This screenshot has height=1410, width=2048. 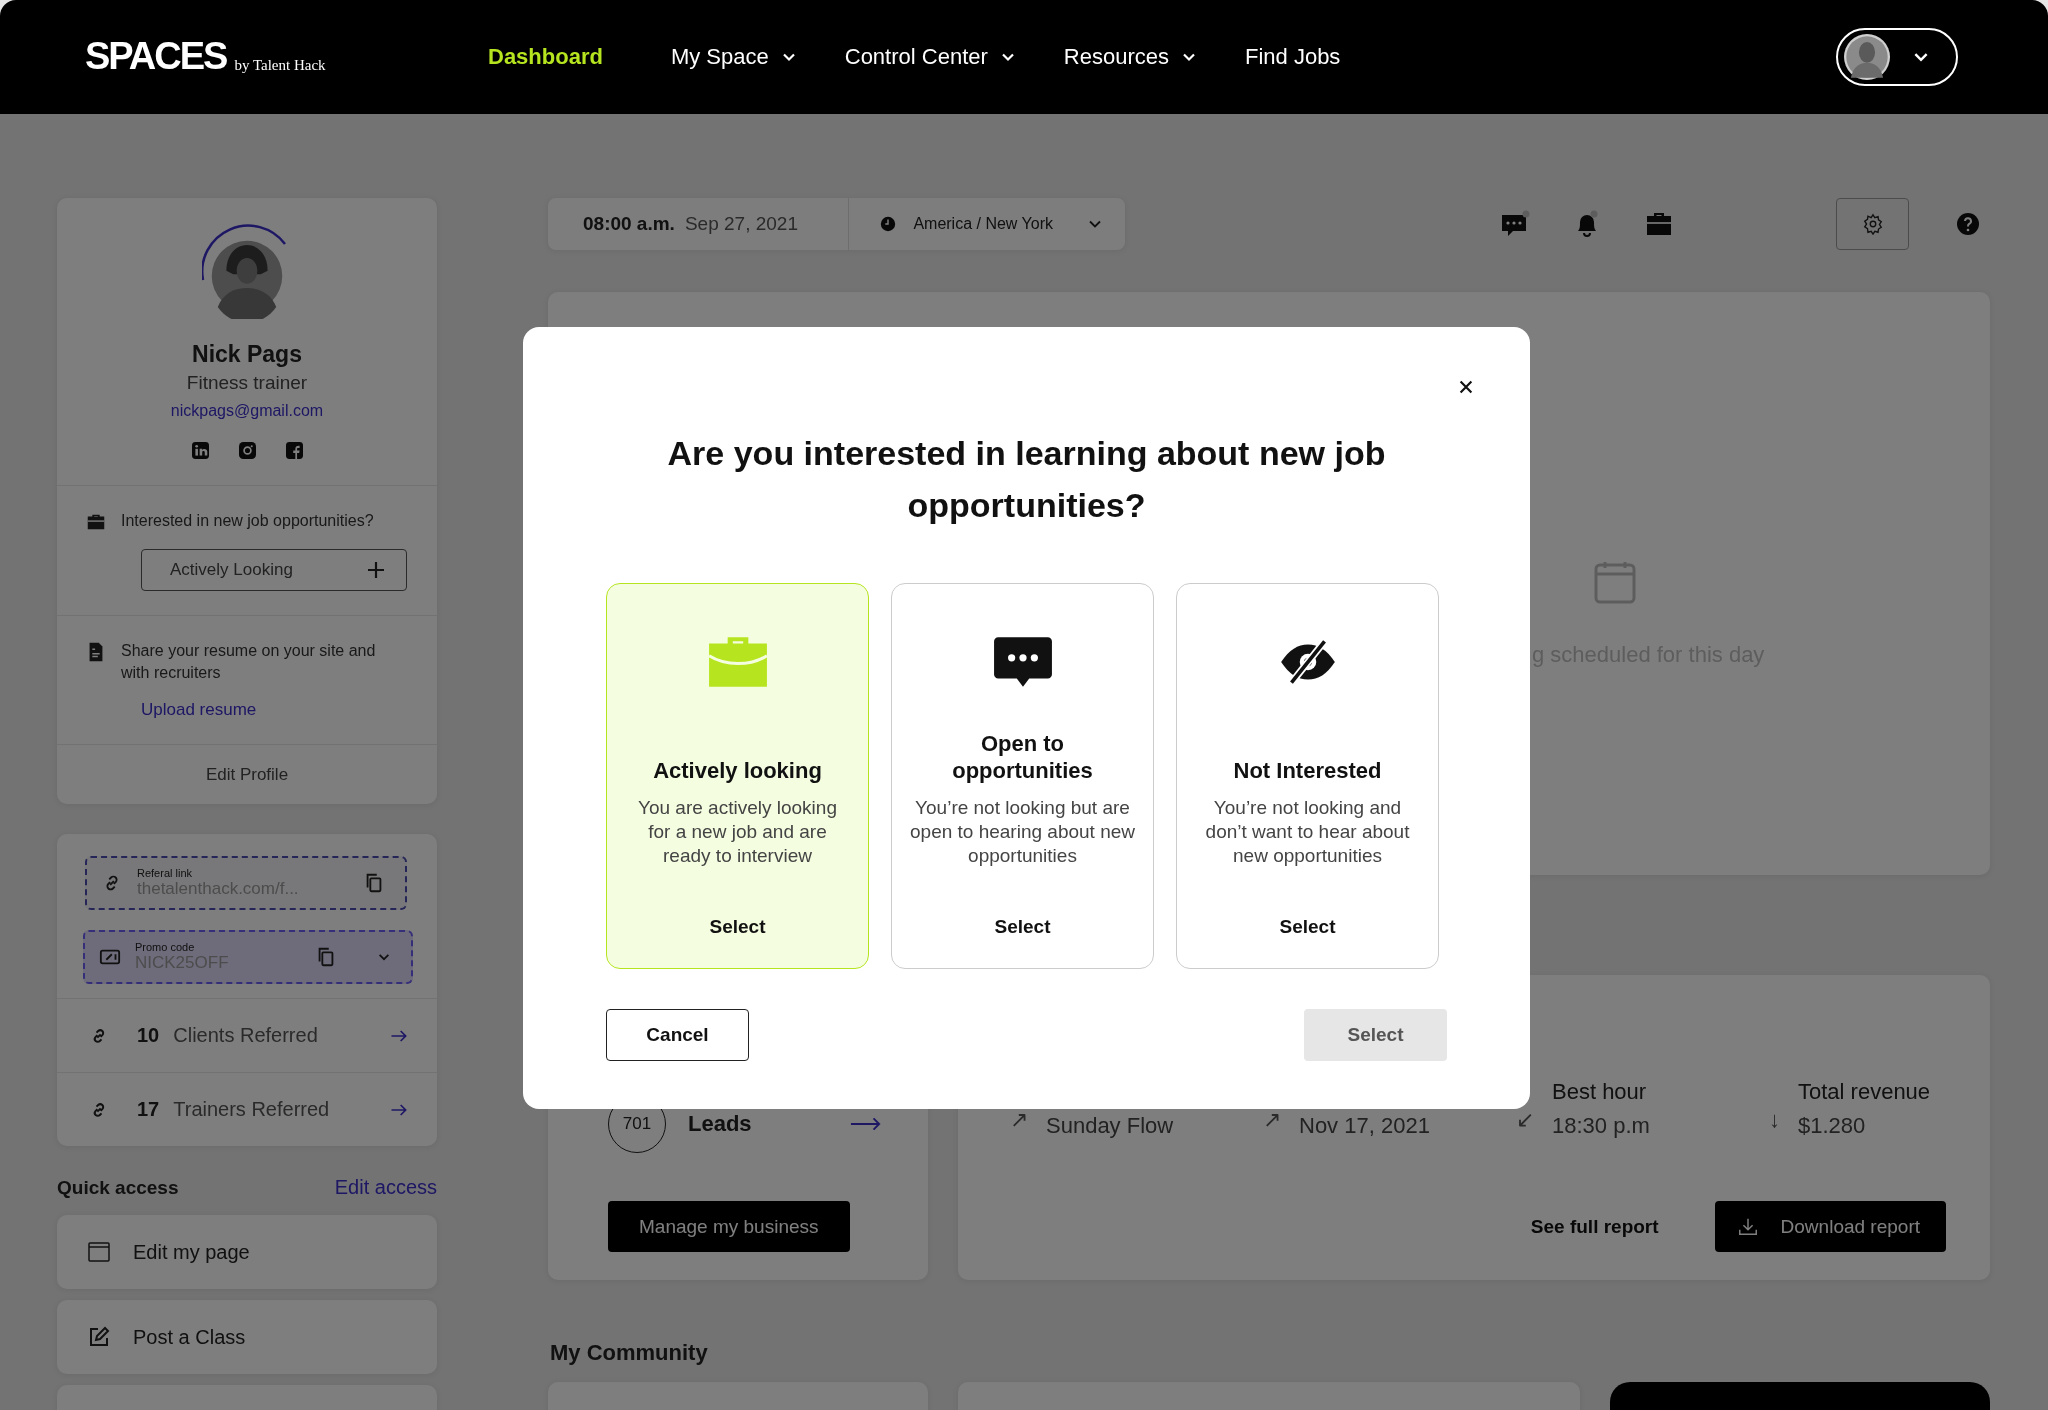 I want to click on option-description: You’re not looking and don’t want to hear about new opportunities, so click(x=1307, y=832).